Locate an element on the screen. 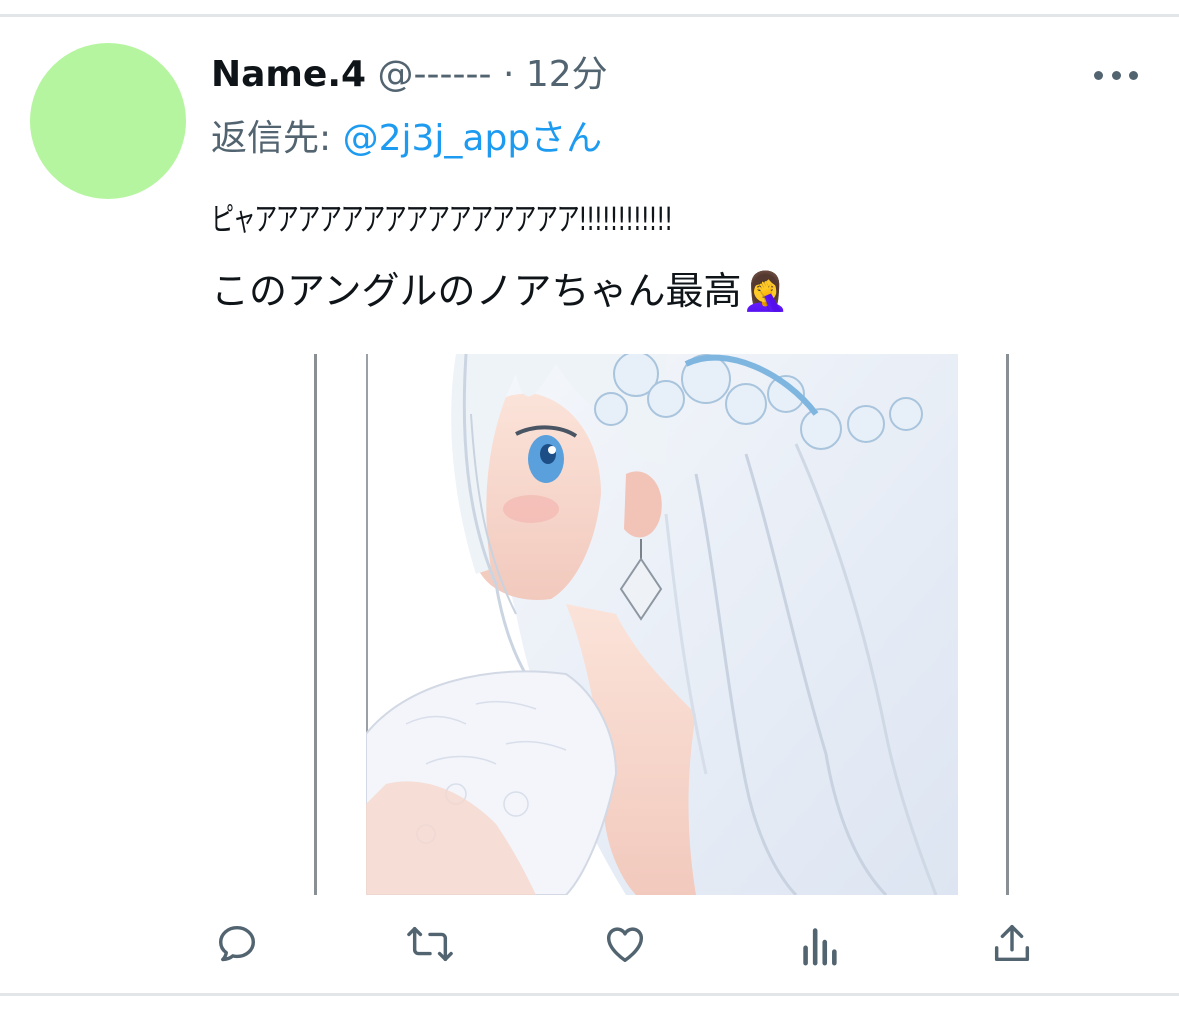  tweet-header: Name.4 @------ · 12分 is located at coordinates (409, 75).